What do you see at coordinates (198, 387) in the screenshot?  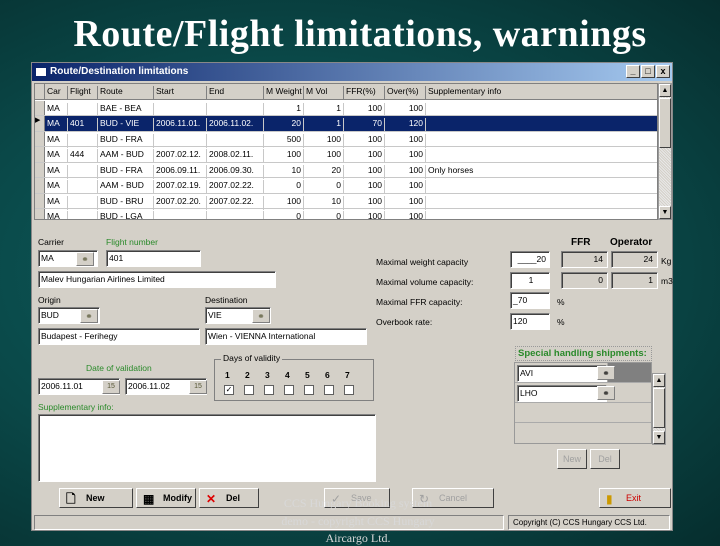 I see `calendar-to-icon: 15` at bounding box center [198, 387].